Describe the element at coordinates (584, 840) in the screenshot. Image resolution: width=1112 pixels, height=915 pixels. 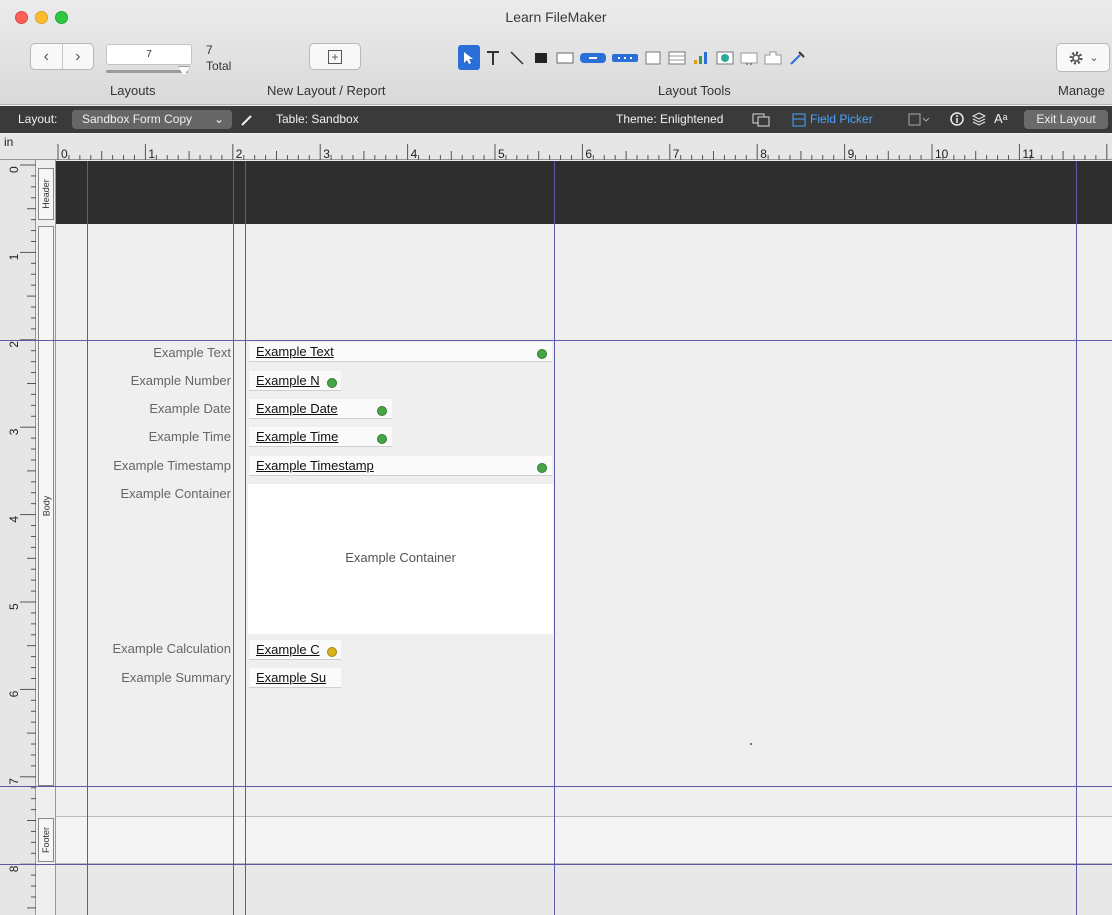
I see `footer-part` at that location.